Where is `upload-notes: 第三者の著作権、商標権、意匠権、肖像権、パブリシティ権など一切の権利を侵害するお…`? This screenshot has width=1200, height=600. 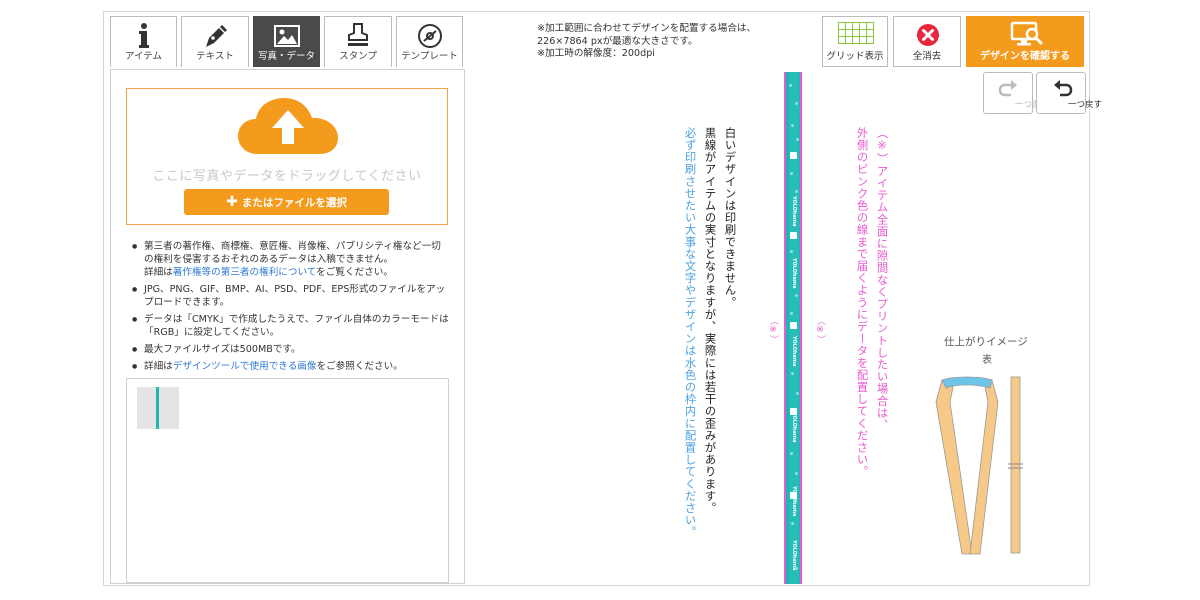
upload-notes: 第三者の著作権、商標権、意匠権、肖像権、パブリシティ権など一切の権利を侵害するお… is located at coordinates (290, 308).